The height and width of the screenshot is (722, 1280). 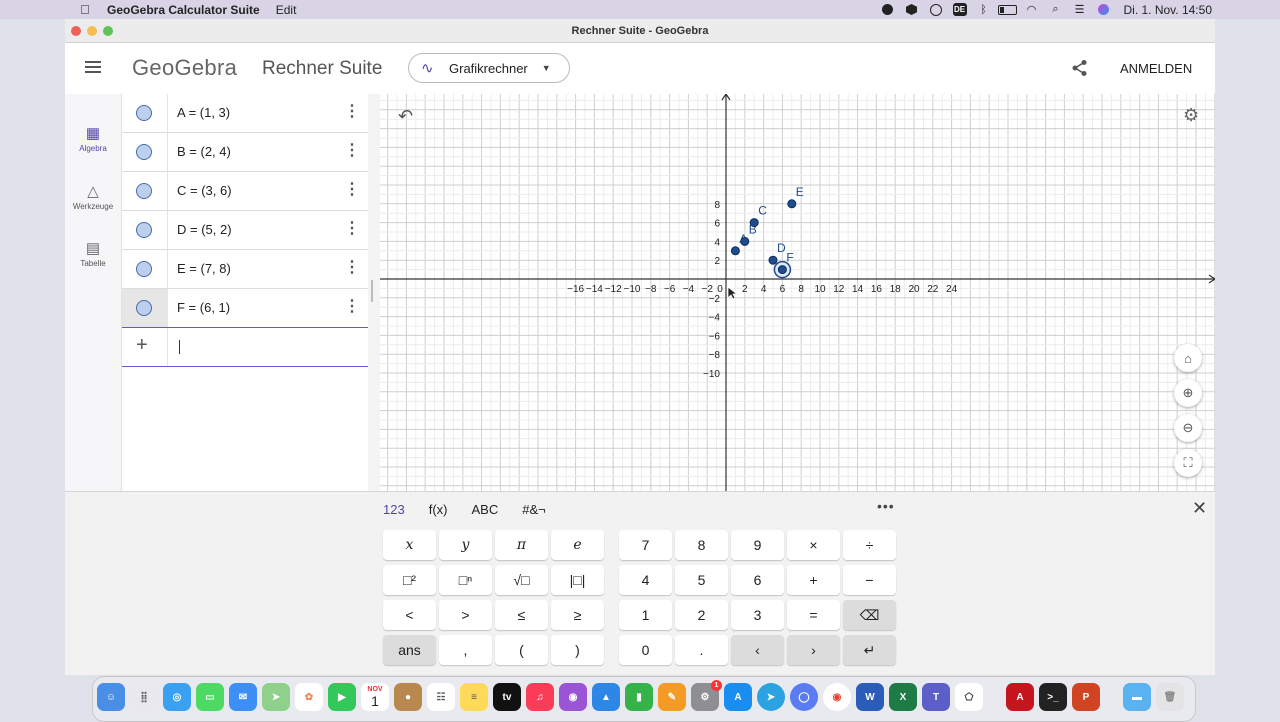 What do you see at coordinates (177, 697) in the screenshot?
I see `safari-icon: ◎` at bounding box center [177, 697].